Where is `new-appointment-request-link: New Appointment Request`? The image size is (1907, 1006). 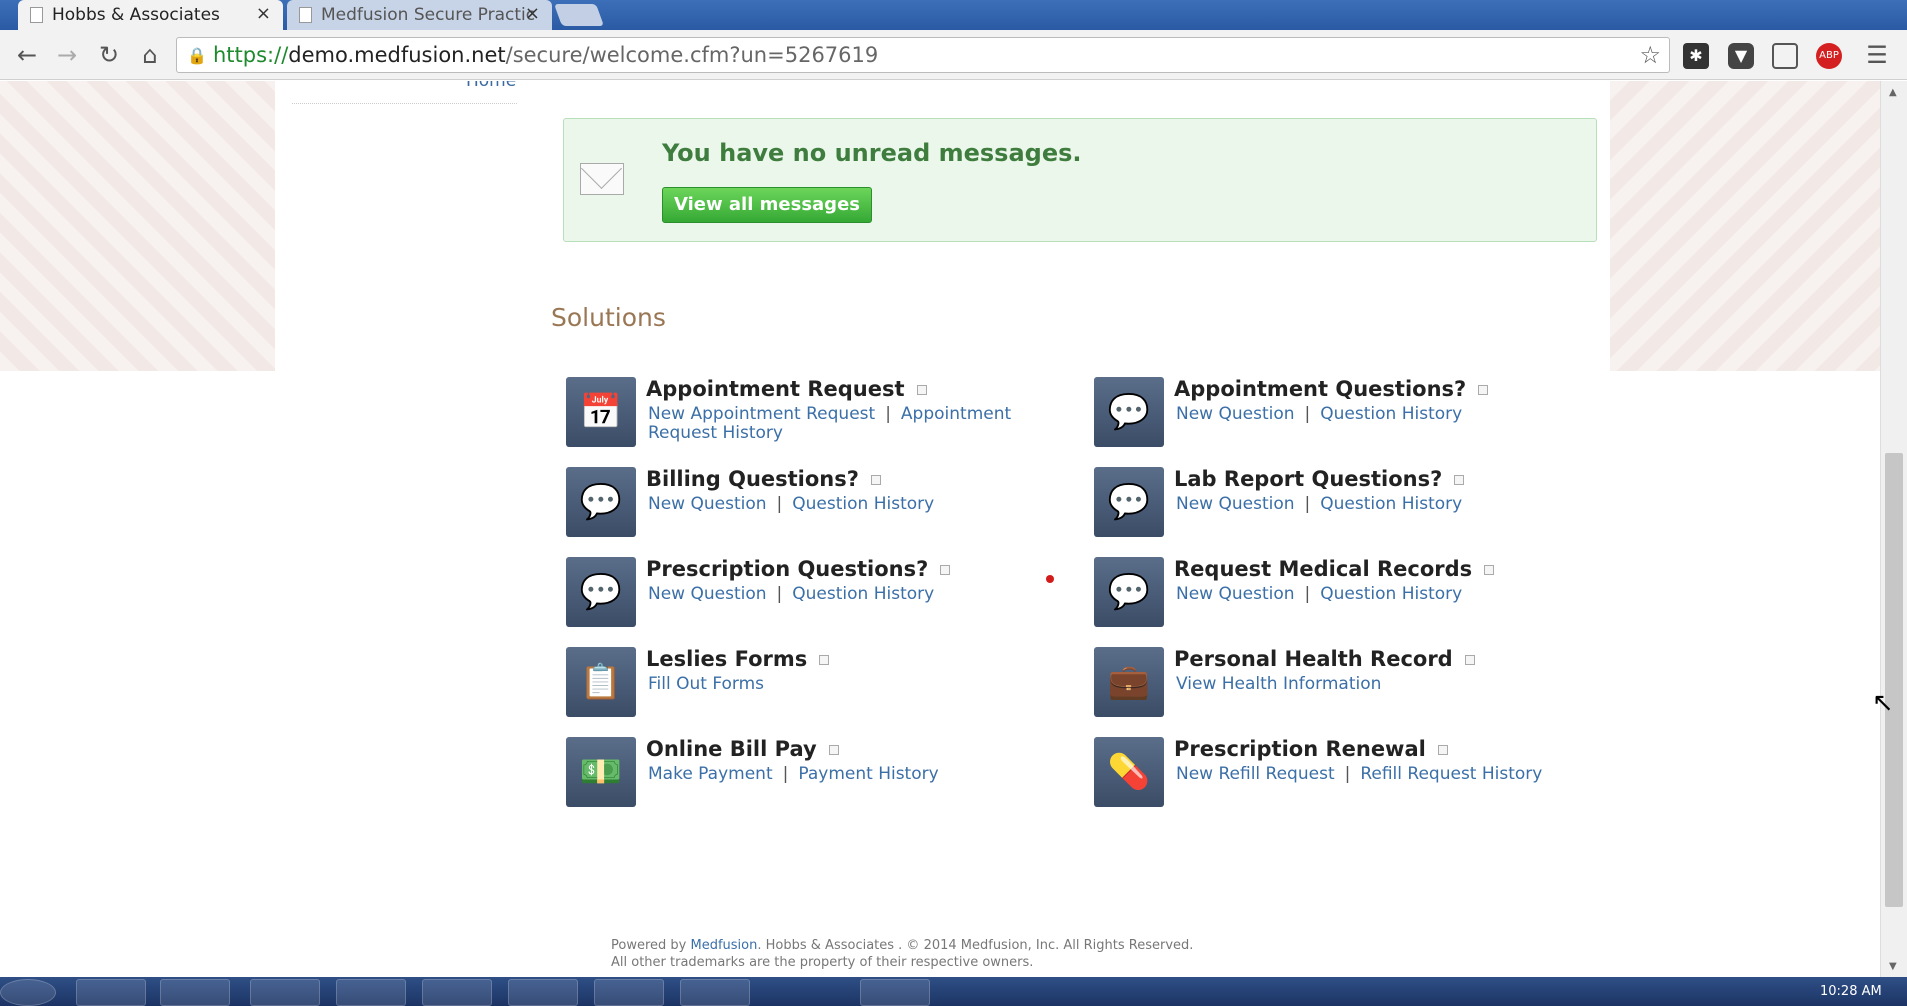
new-appointment-request-link: New Appointment Request is located at coordinates (761, 414).